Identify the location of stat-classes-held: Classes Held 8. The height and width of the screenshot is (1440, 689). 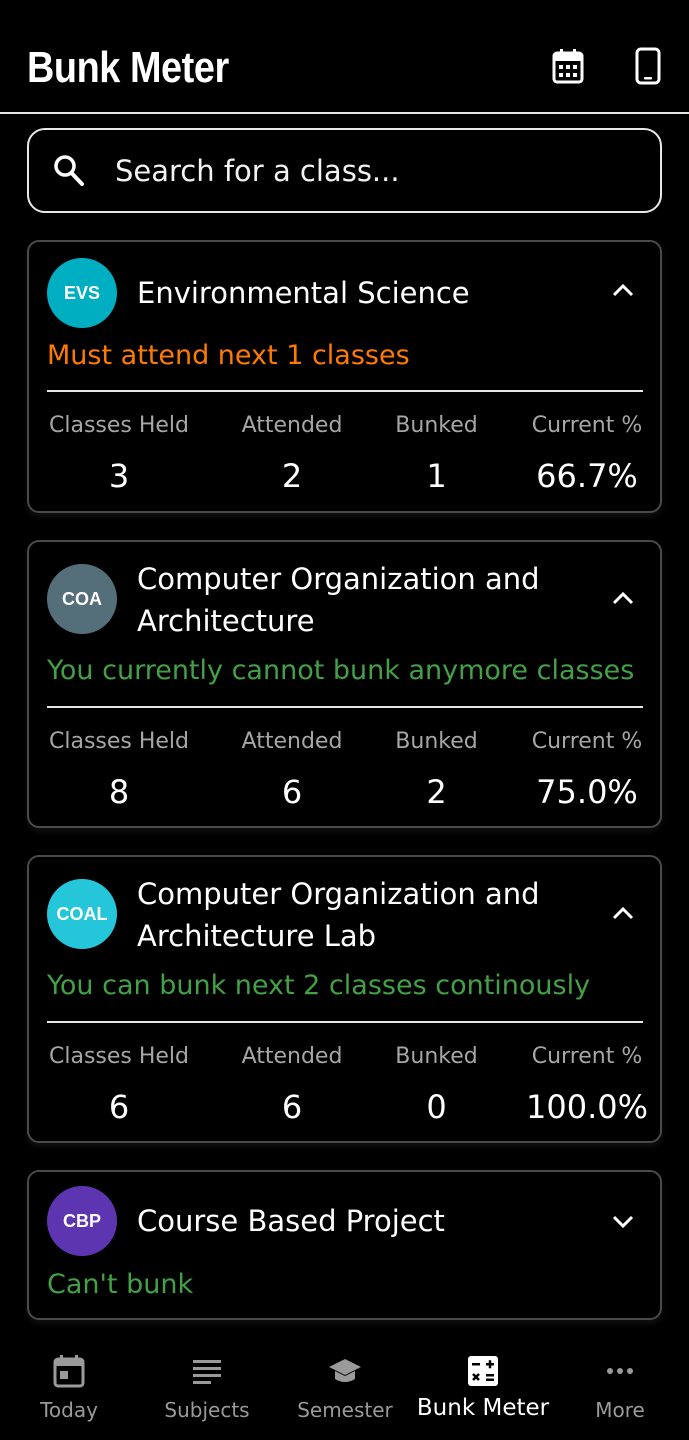
(119, 770).